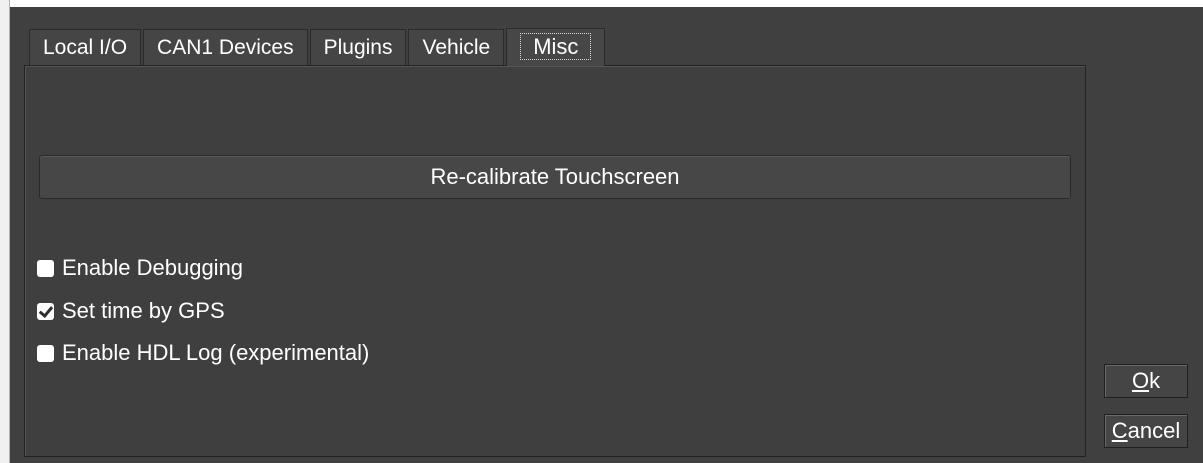 Image resolution: width=1203 pixels, height=463 pixels. Describe the element at coordinates (1155, 380) in the screenshot. I see `ok-label-rest: k` at that location.